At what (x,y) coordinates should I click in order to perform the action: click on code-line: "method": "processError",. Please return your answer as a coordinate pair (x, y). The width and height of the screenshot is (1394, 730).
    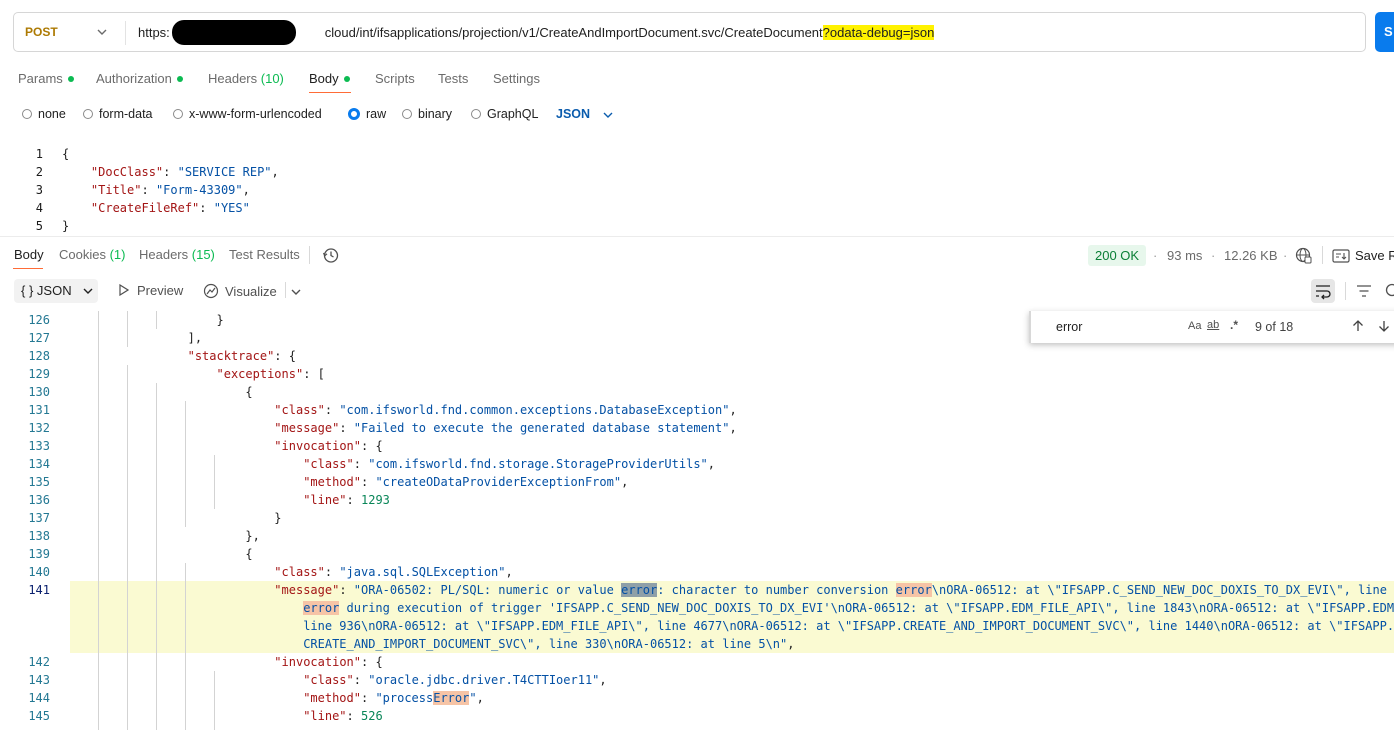
    Looking at the image, I should click on (278, 698).